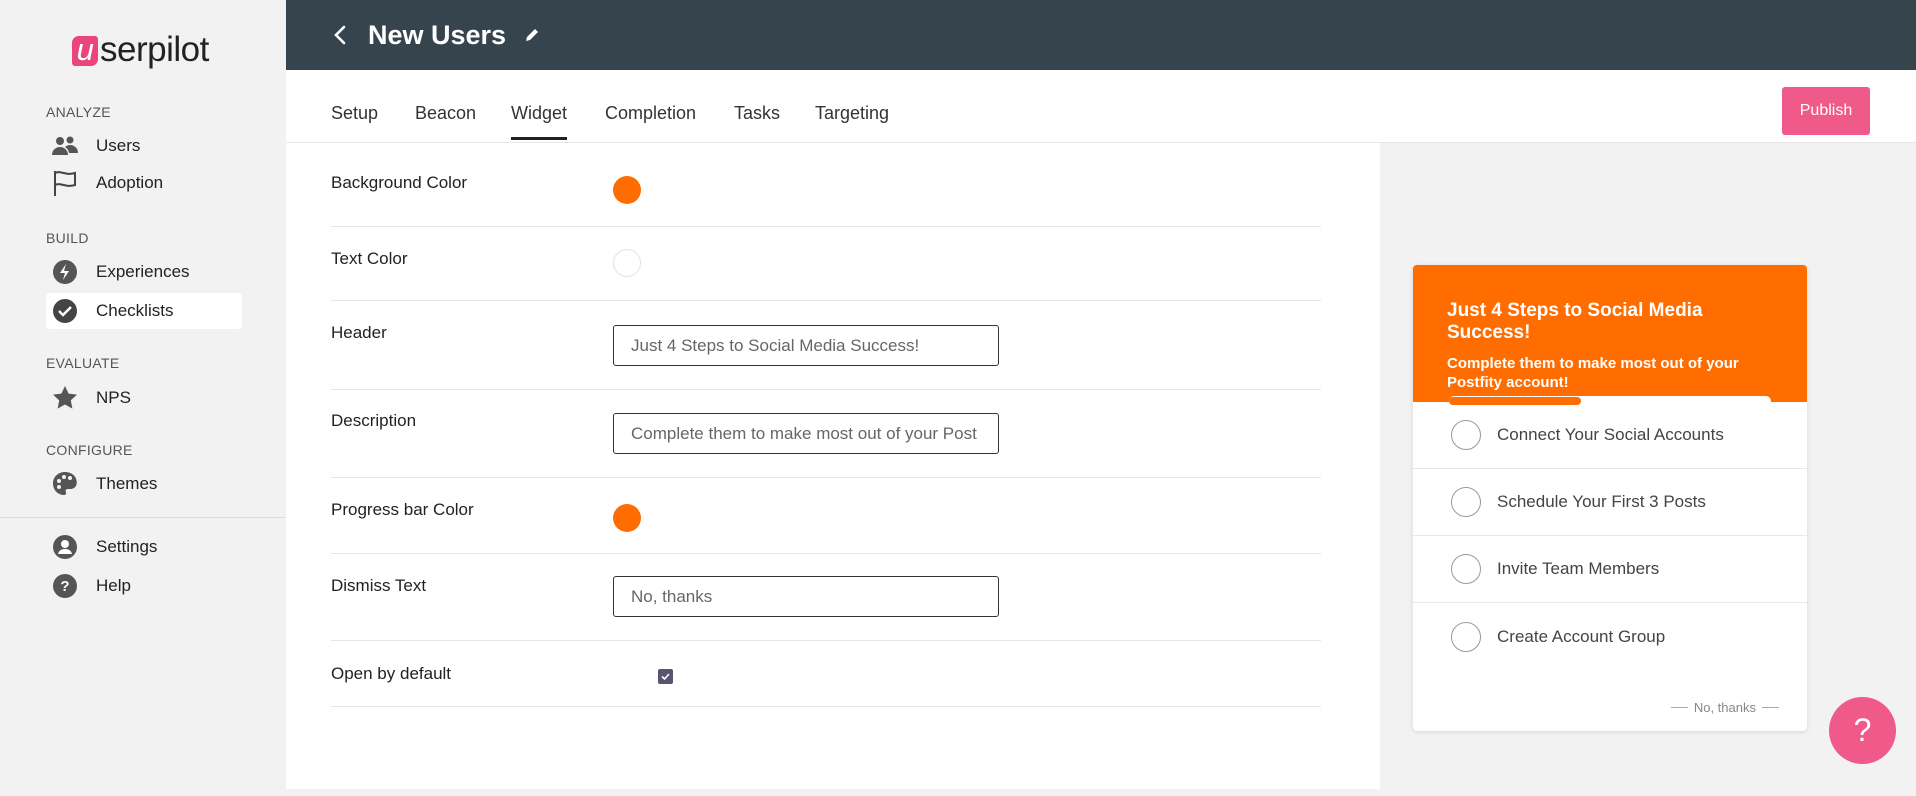 The height and width of the screenshot is (796, 1916). What do you see at coordinates (113, 397) in the screenshot?
I see `sidebar-item-label: NPS` at bounding box center [113, 397].